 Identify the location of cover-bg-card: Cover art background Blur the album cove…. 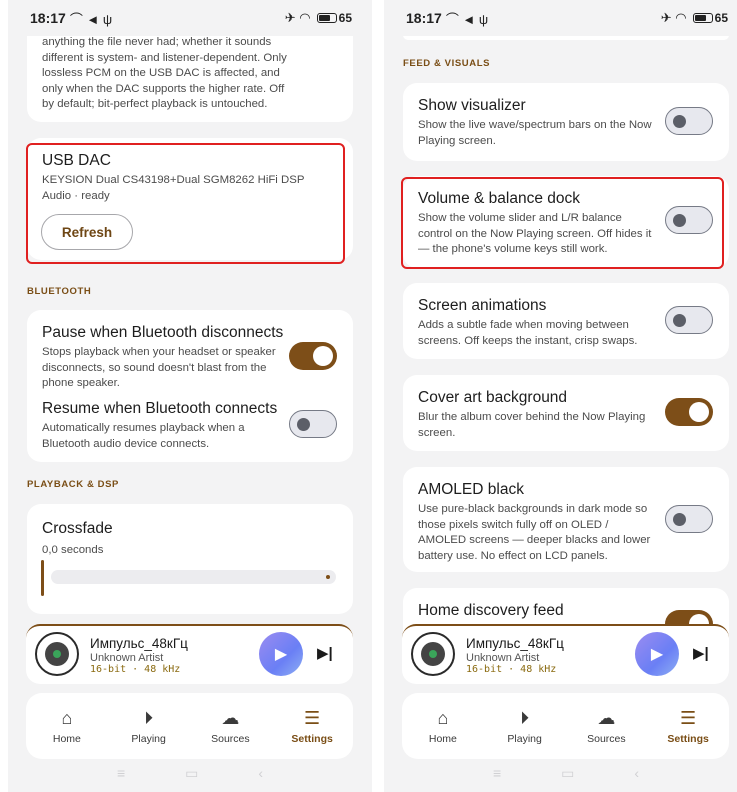
(566, 413).